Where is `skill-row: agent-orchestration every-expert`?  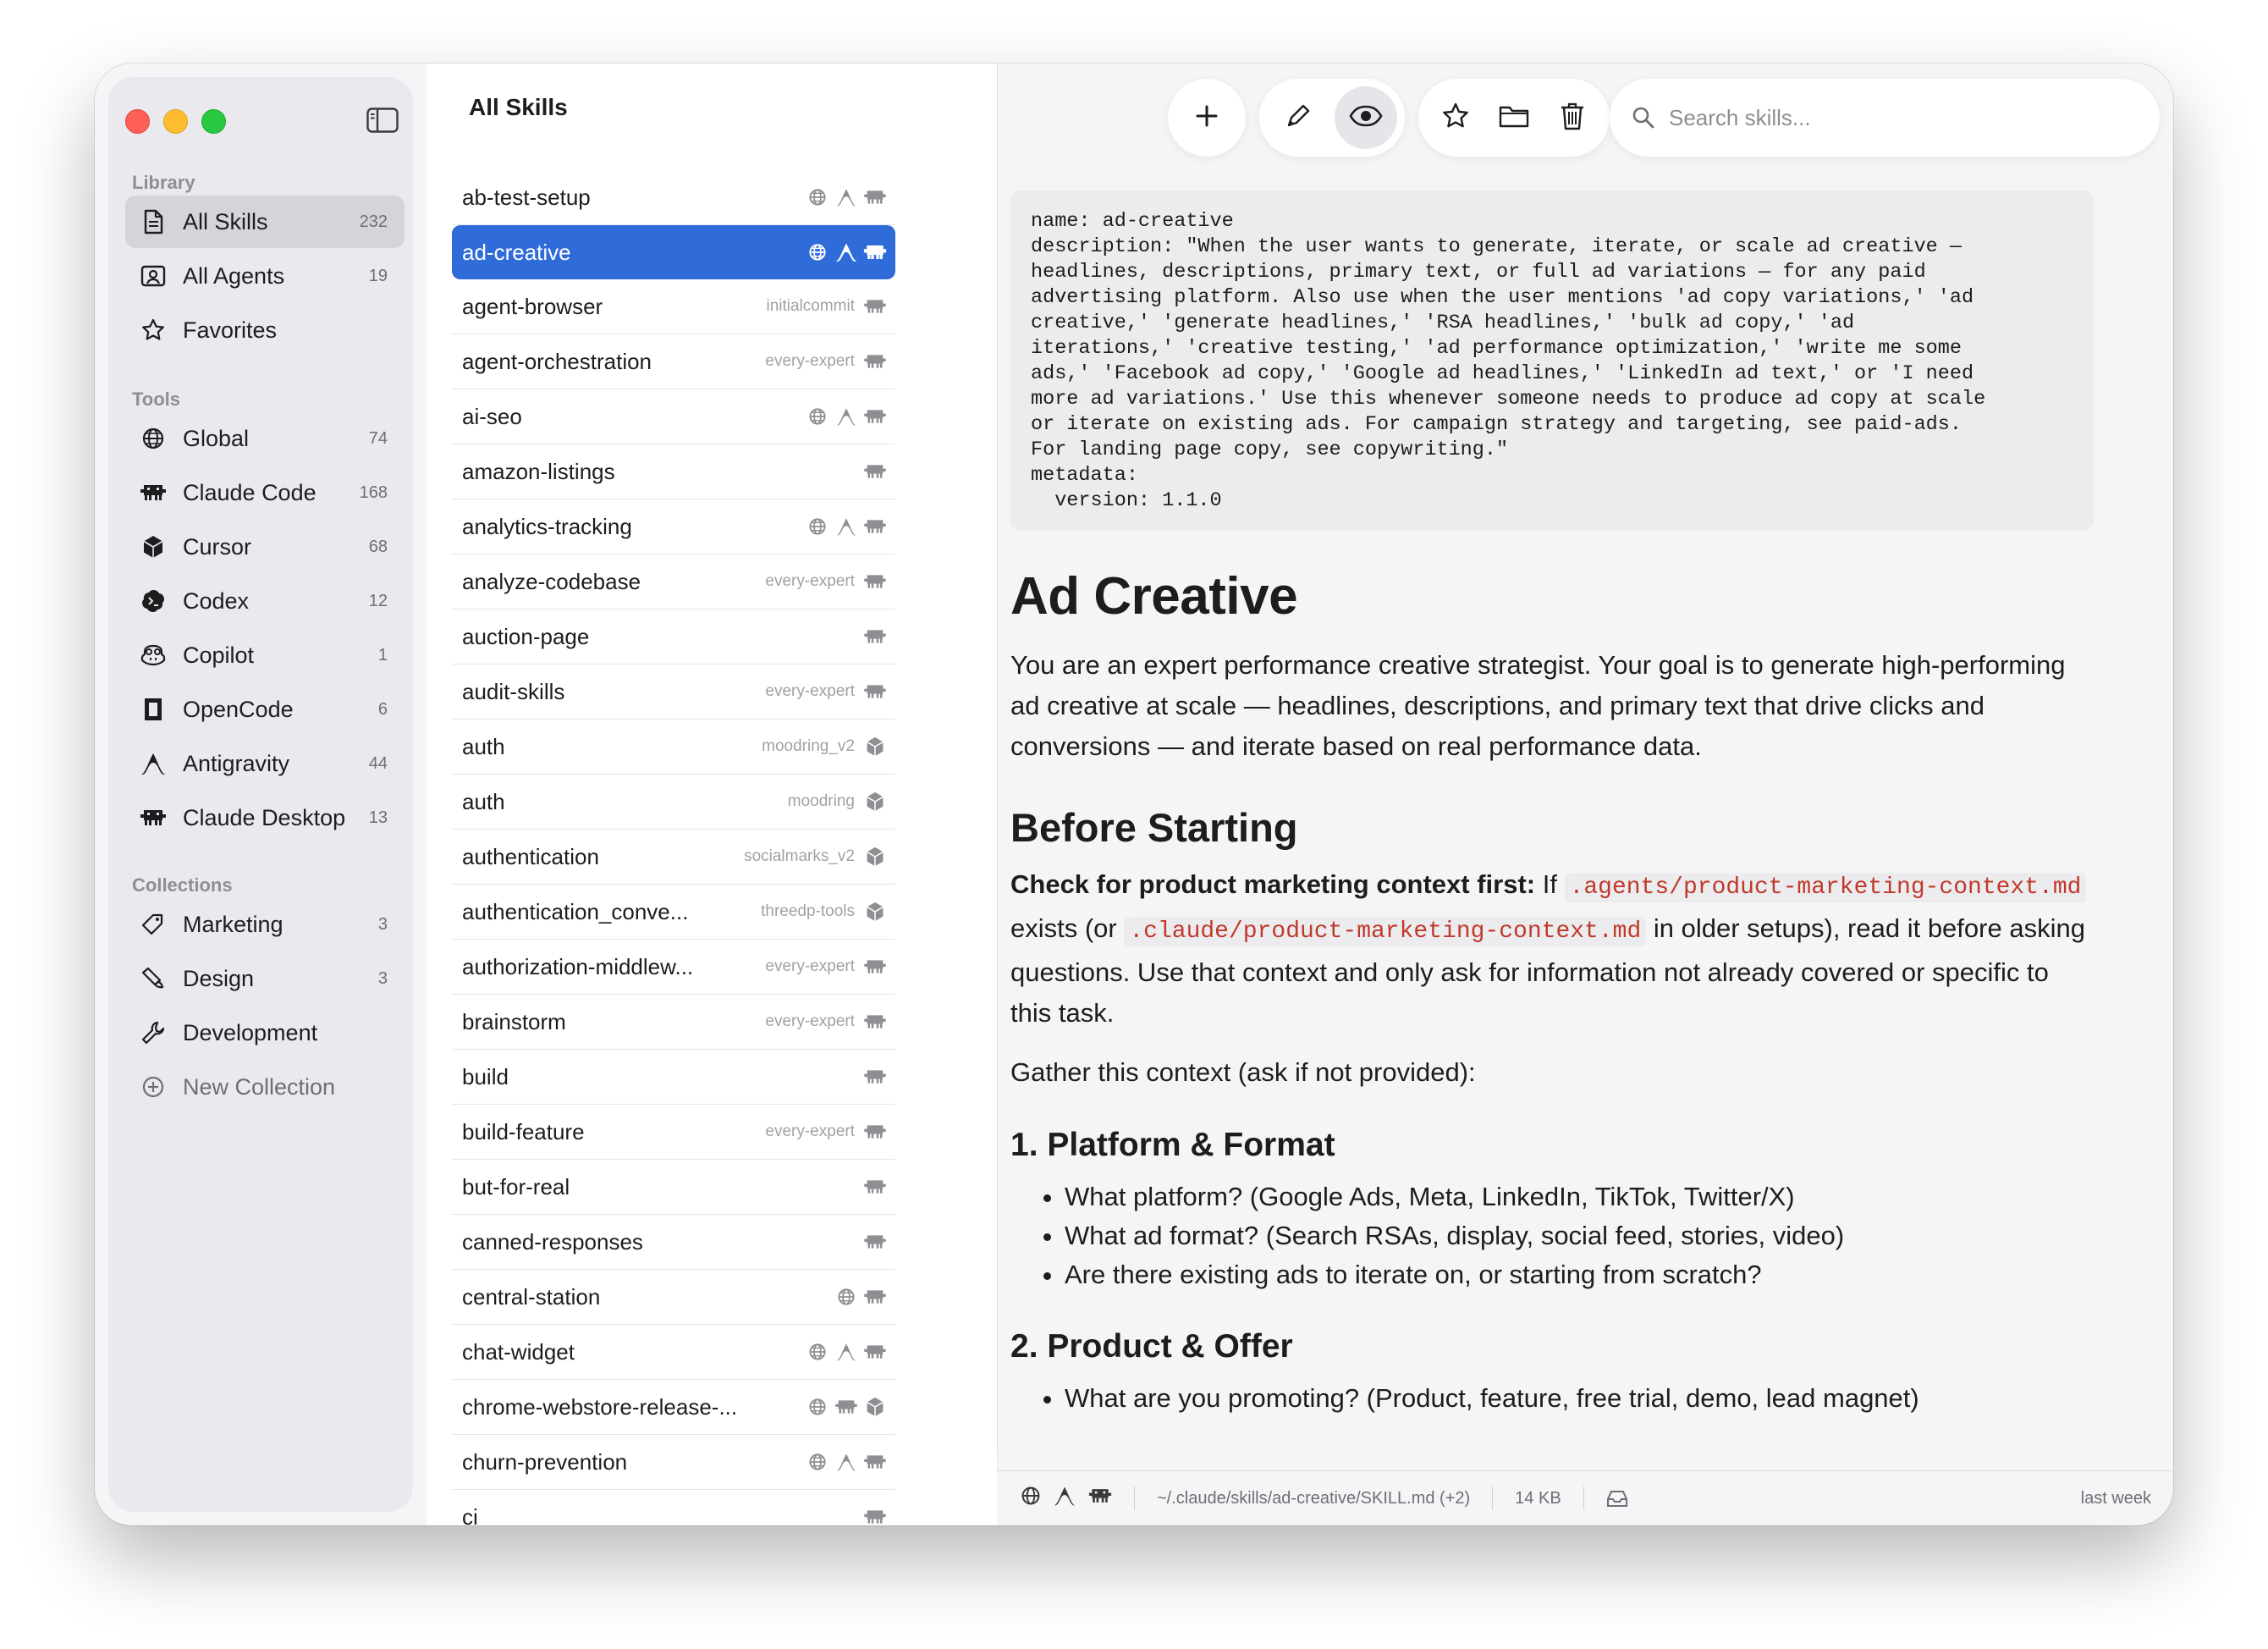 skill-row: agent-orchestration every-expert is located at coordinates (674, 361).